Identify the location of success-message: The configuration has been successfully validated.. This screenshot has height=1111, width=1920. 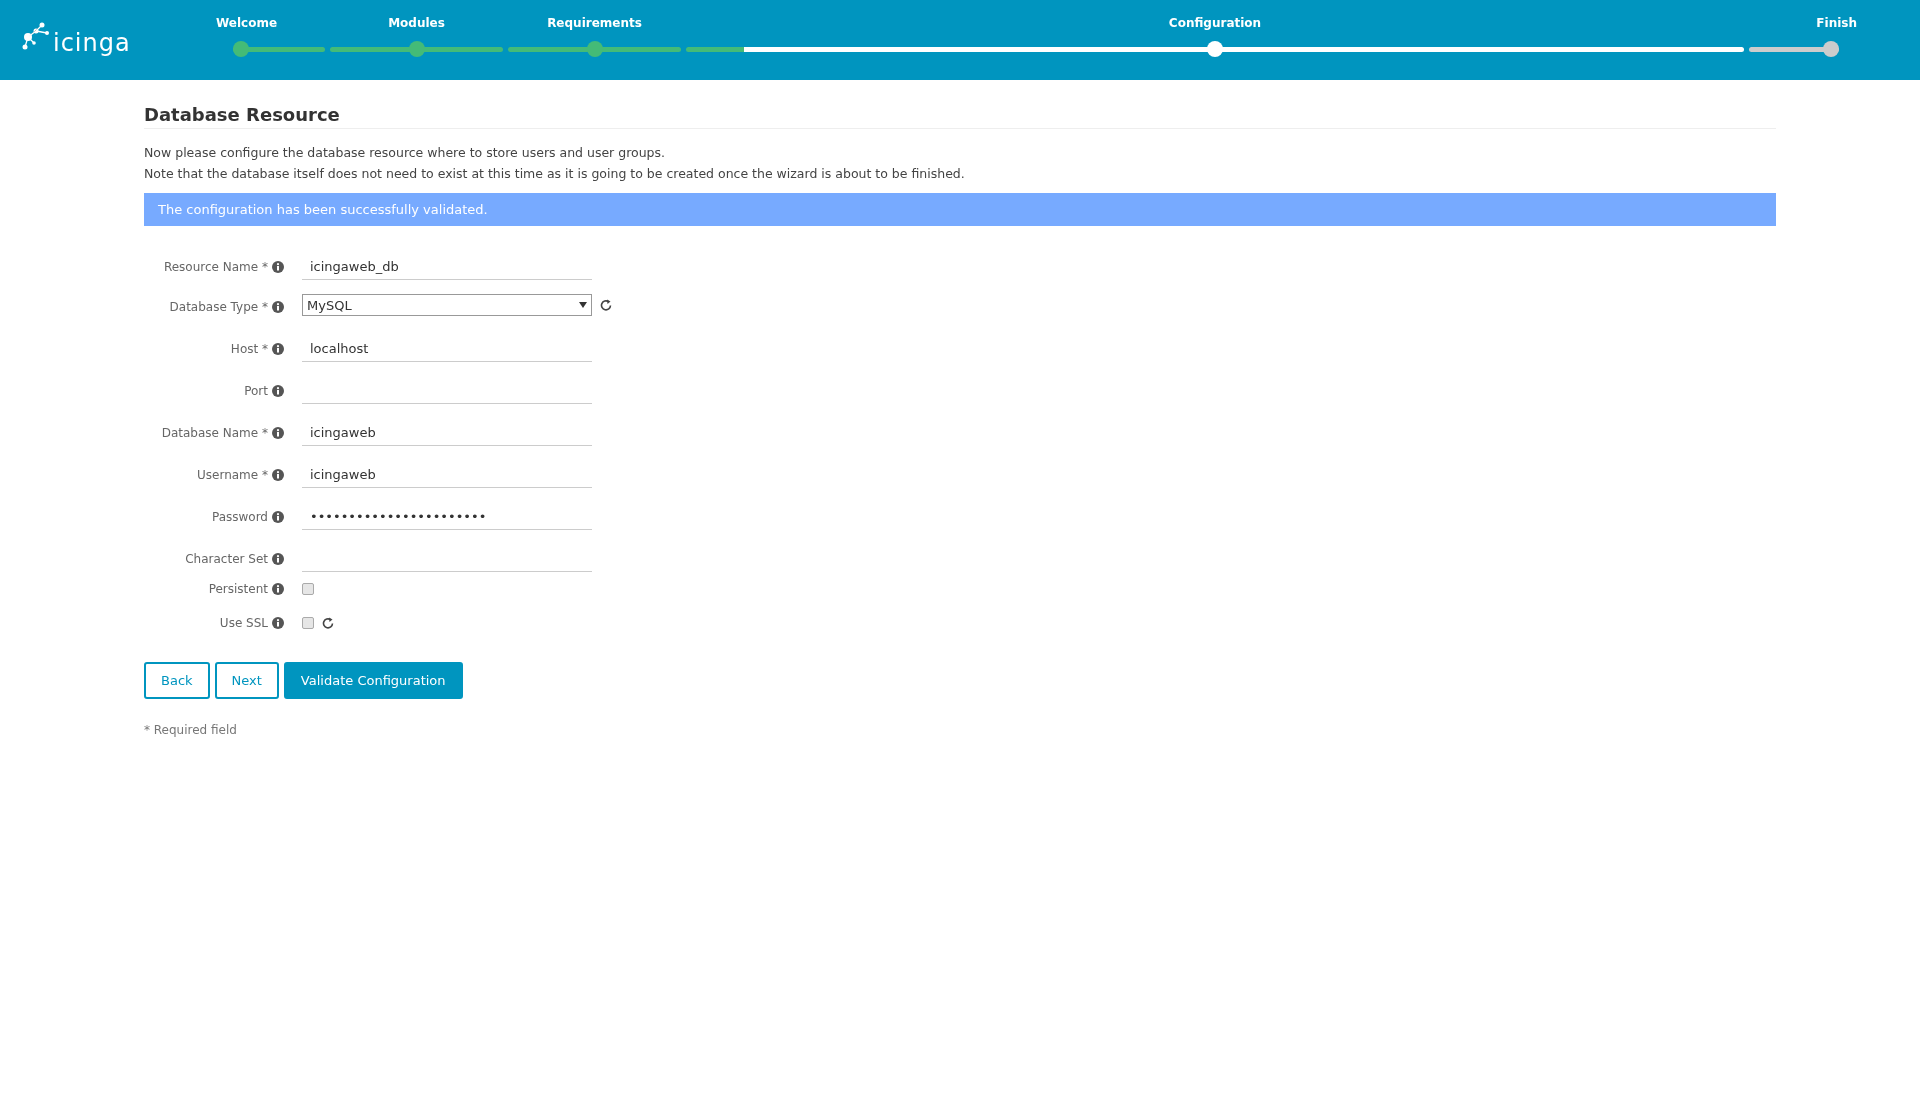
(960, 209).